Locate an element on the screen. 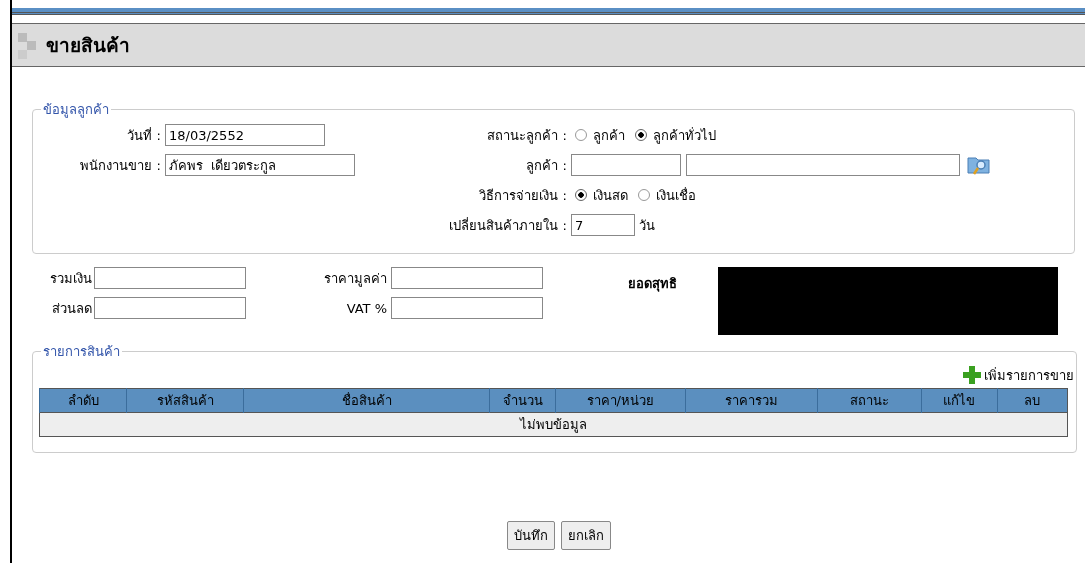 This screenshot has height=563, width=1085. column-header: จำนวน is located at coordinates (522, 400).